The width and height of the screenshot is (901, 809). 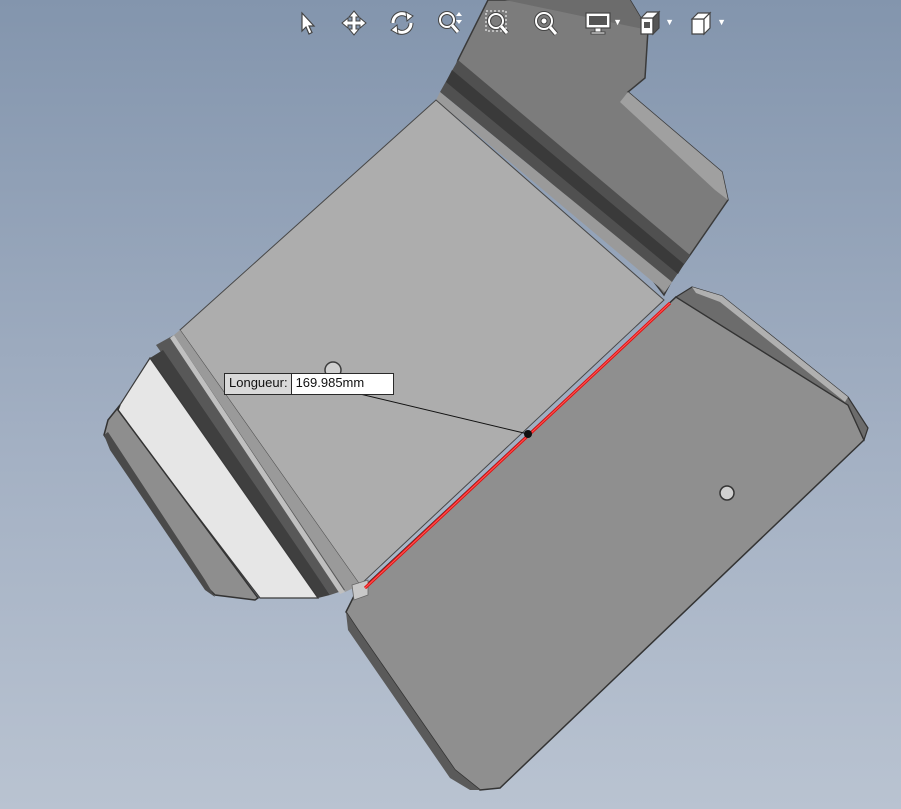 I want to click on pan-button, so click(x=354, y=23).